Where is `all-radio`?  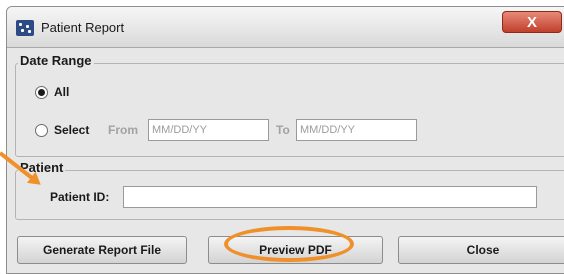 all-radio is located at coordinates (41, 92).